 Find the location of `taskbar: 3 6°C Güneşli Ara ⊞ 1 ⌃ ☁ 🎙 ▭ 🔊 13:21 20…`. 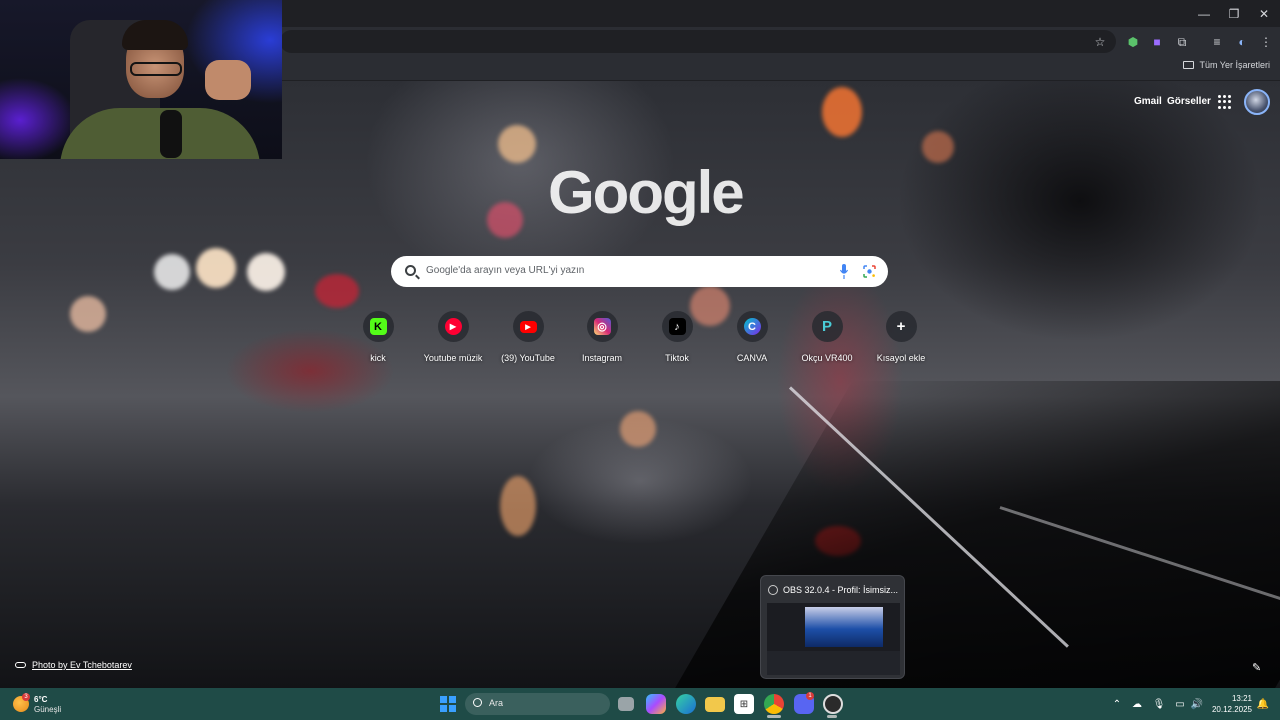

taskbar: 3 6°C Güneşli Ara ⊞ 1 ⌃ ☁ 🎙 ▭ 🔊 13:21 20… is located at coordinates (640, 704).